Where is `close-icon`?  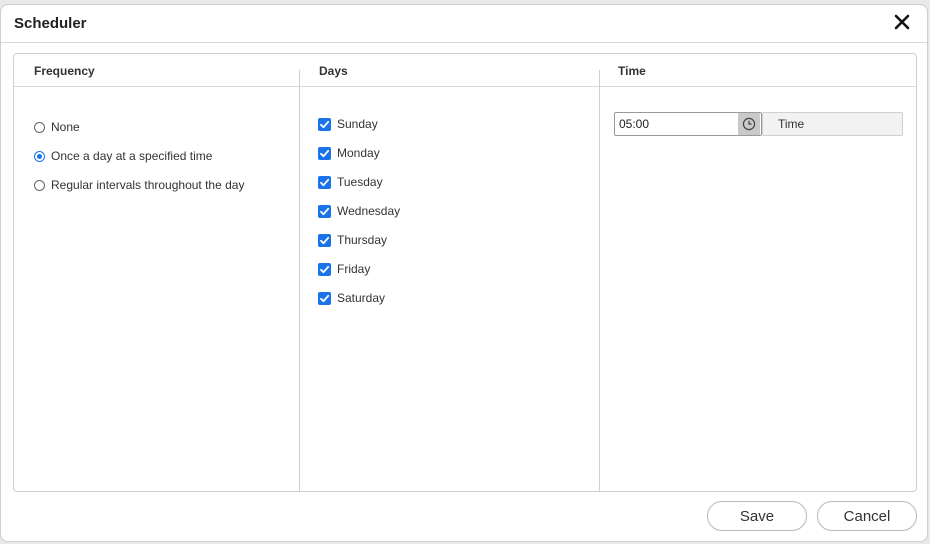
close-icon is located at coordinates (902, 22).